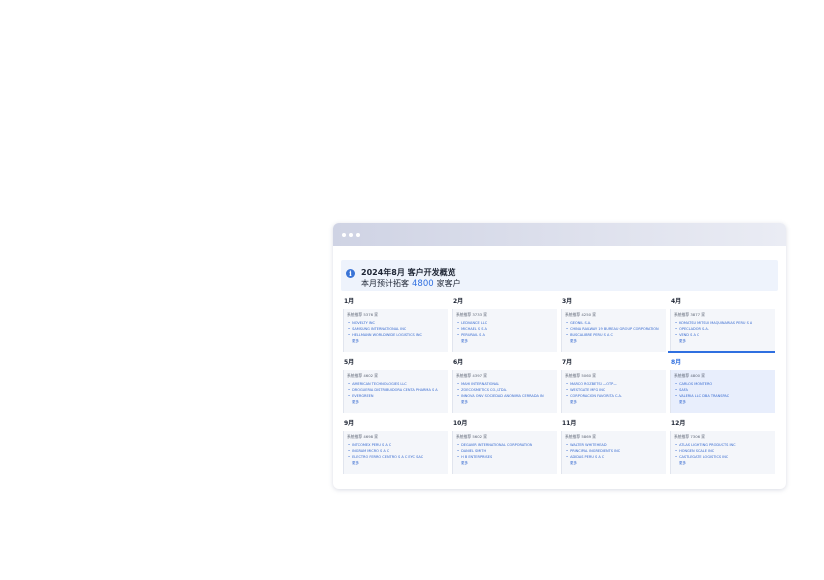 This screenshot has width=824, height=580. What do you see at coordinates (589, 335) in the screenshot?
I see `company-link: BUSCALIBRE PERU S A C` at bounding box center [589, 335].